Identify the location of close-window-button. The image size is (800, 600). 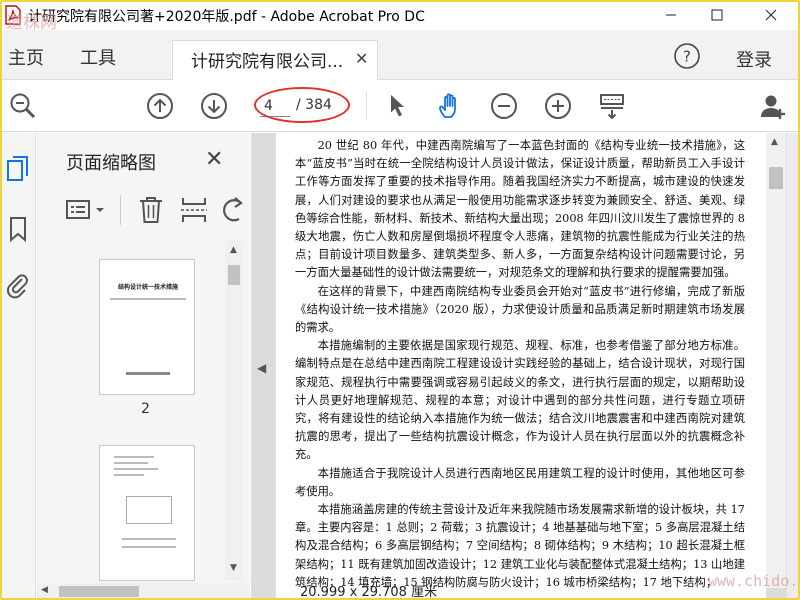
(771, 15).